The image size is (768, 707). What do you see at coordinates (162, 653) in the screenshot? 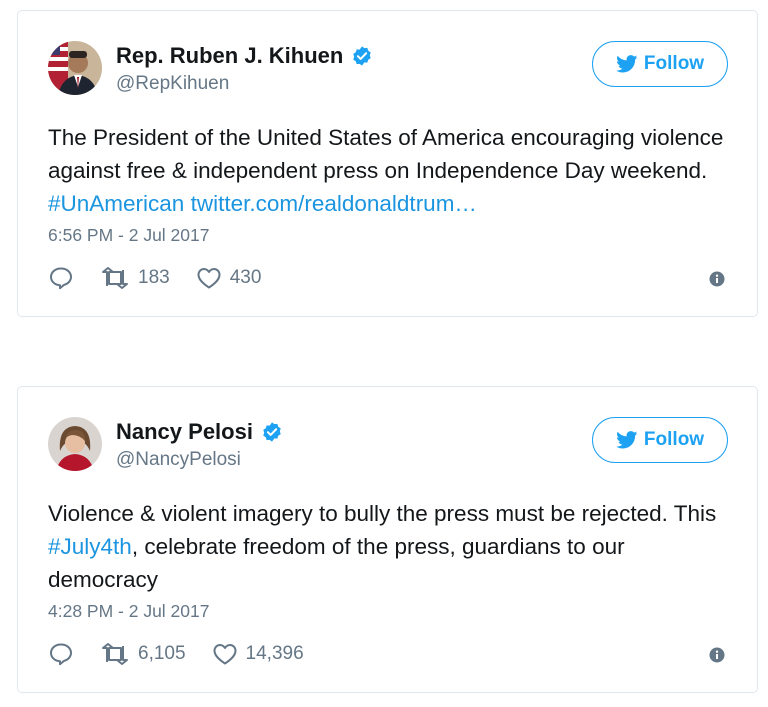
I see `retweet-count: 6,105` at bounding box center [162, 653].